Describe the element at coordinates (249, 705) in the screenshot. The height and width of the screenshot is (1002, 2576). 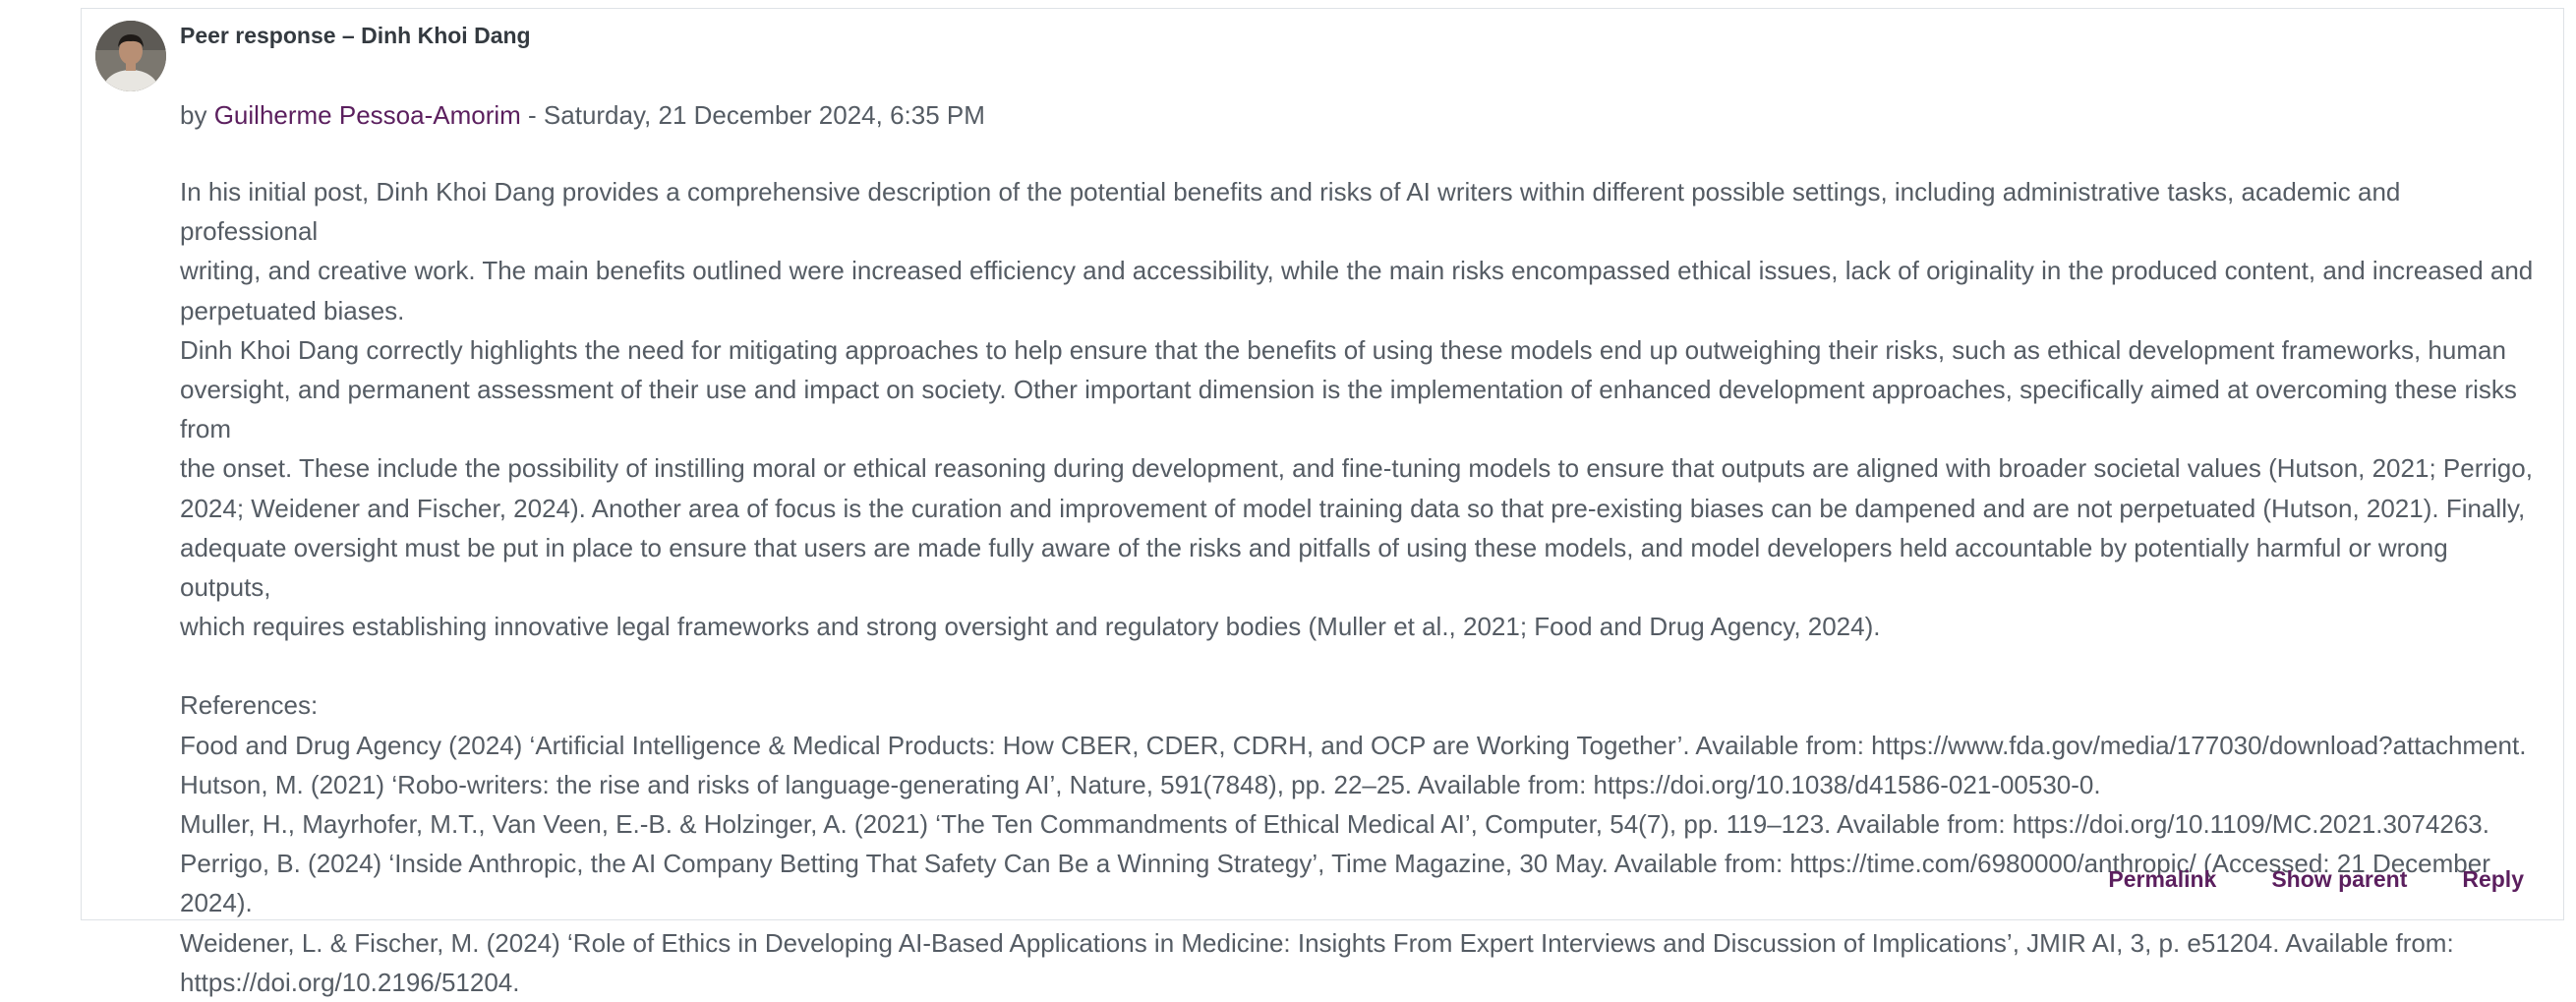
I see `references-heading: References:` at that location.